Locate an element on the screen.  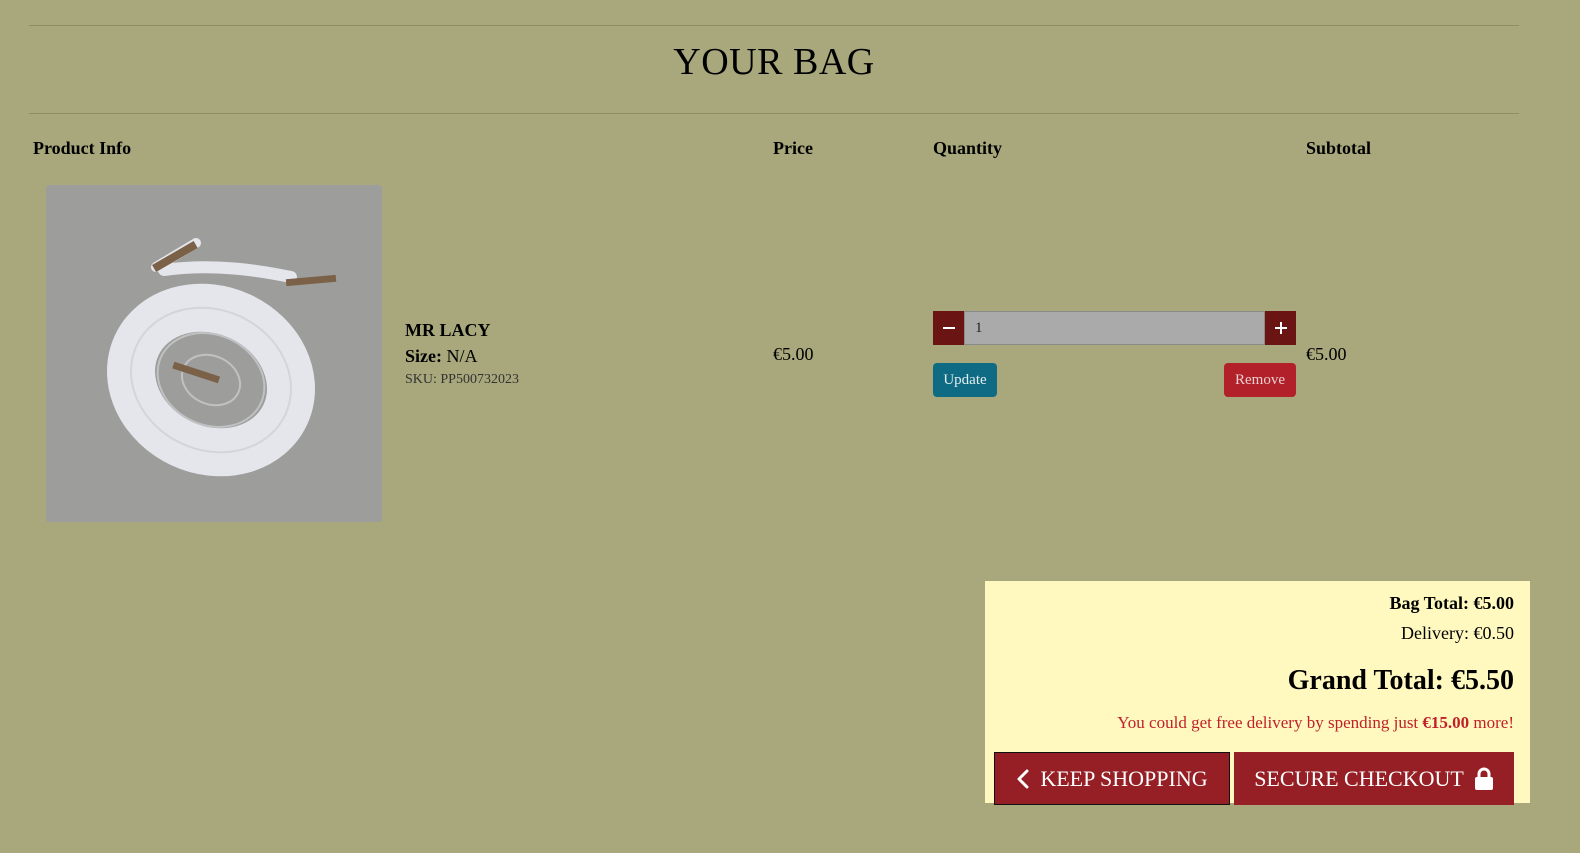
product-image is located at coordinates (214, 353).